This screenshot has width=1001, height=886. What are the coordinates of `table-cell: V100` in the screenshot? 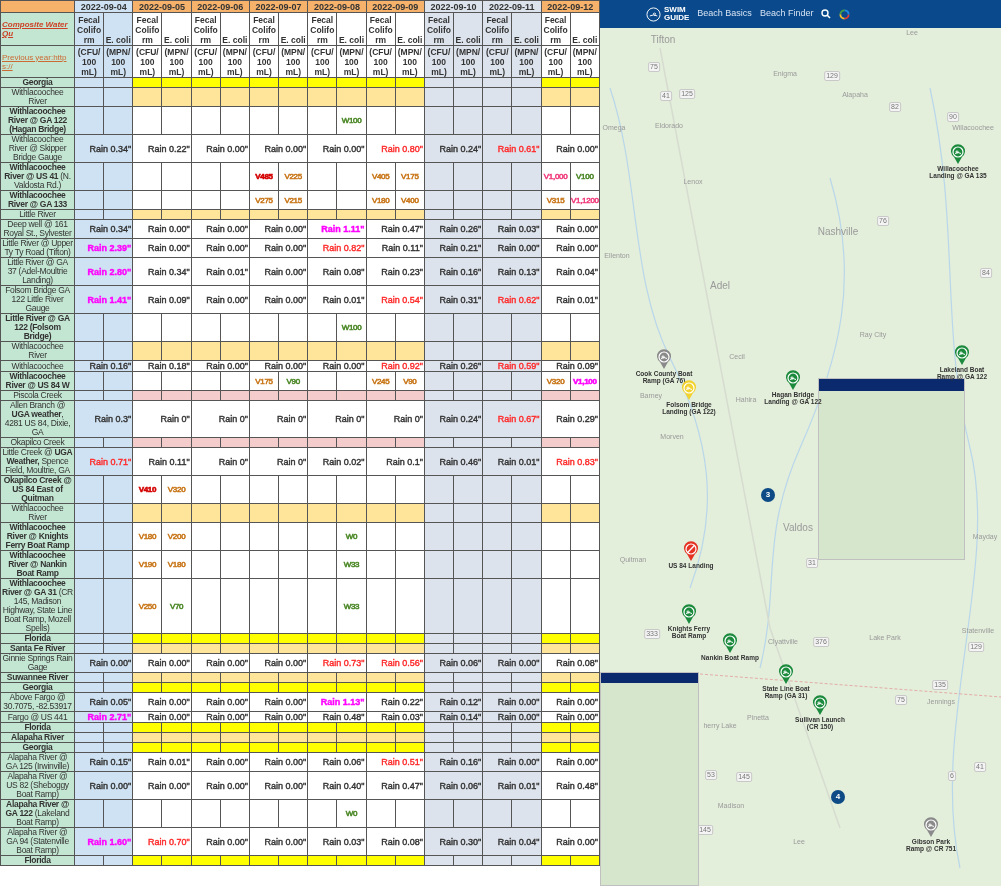 It's located at (585, 176).